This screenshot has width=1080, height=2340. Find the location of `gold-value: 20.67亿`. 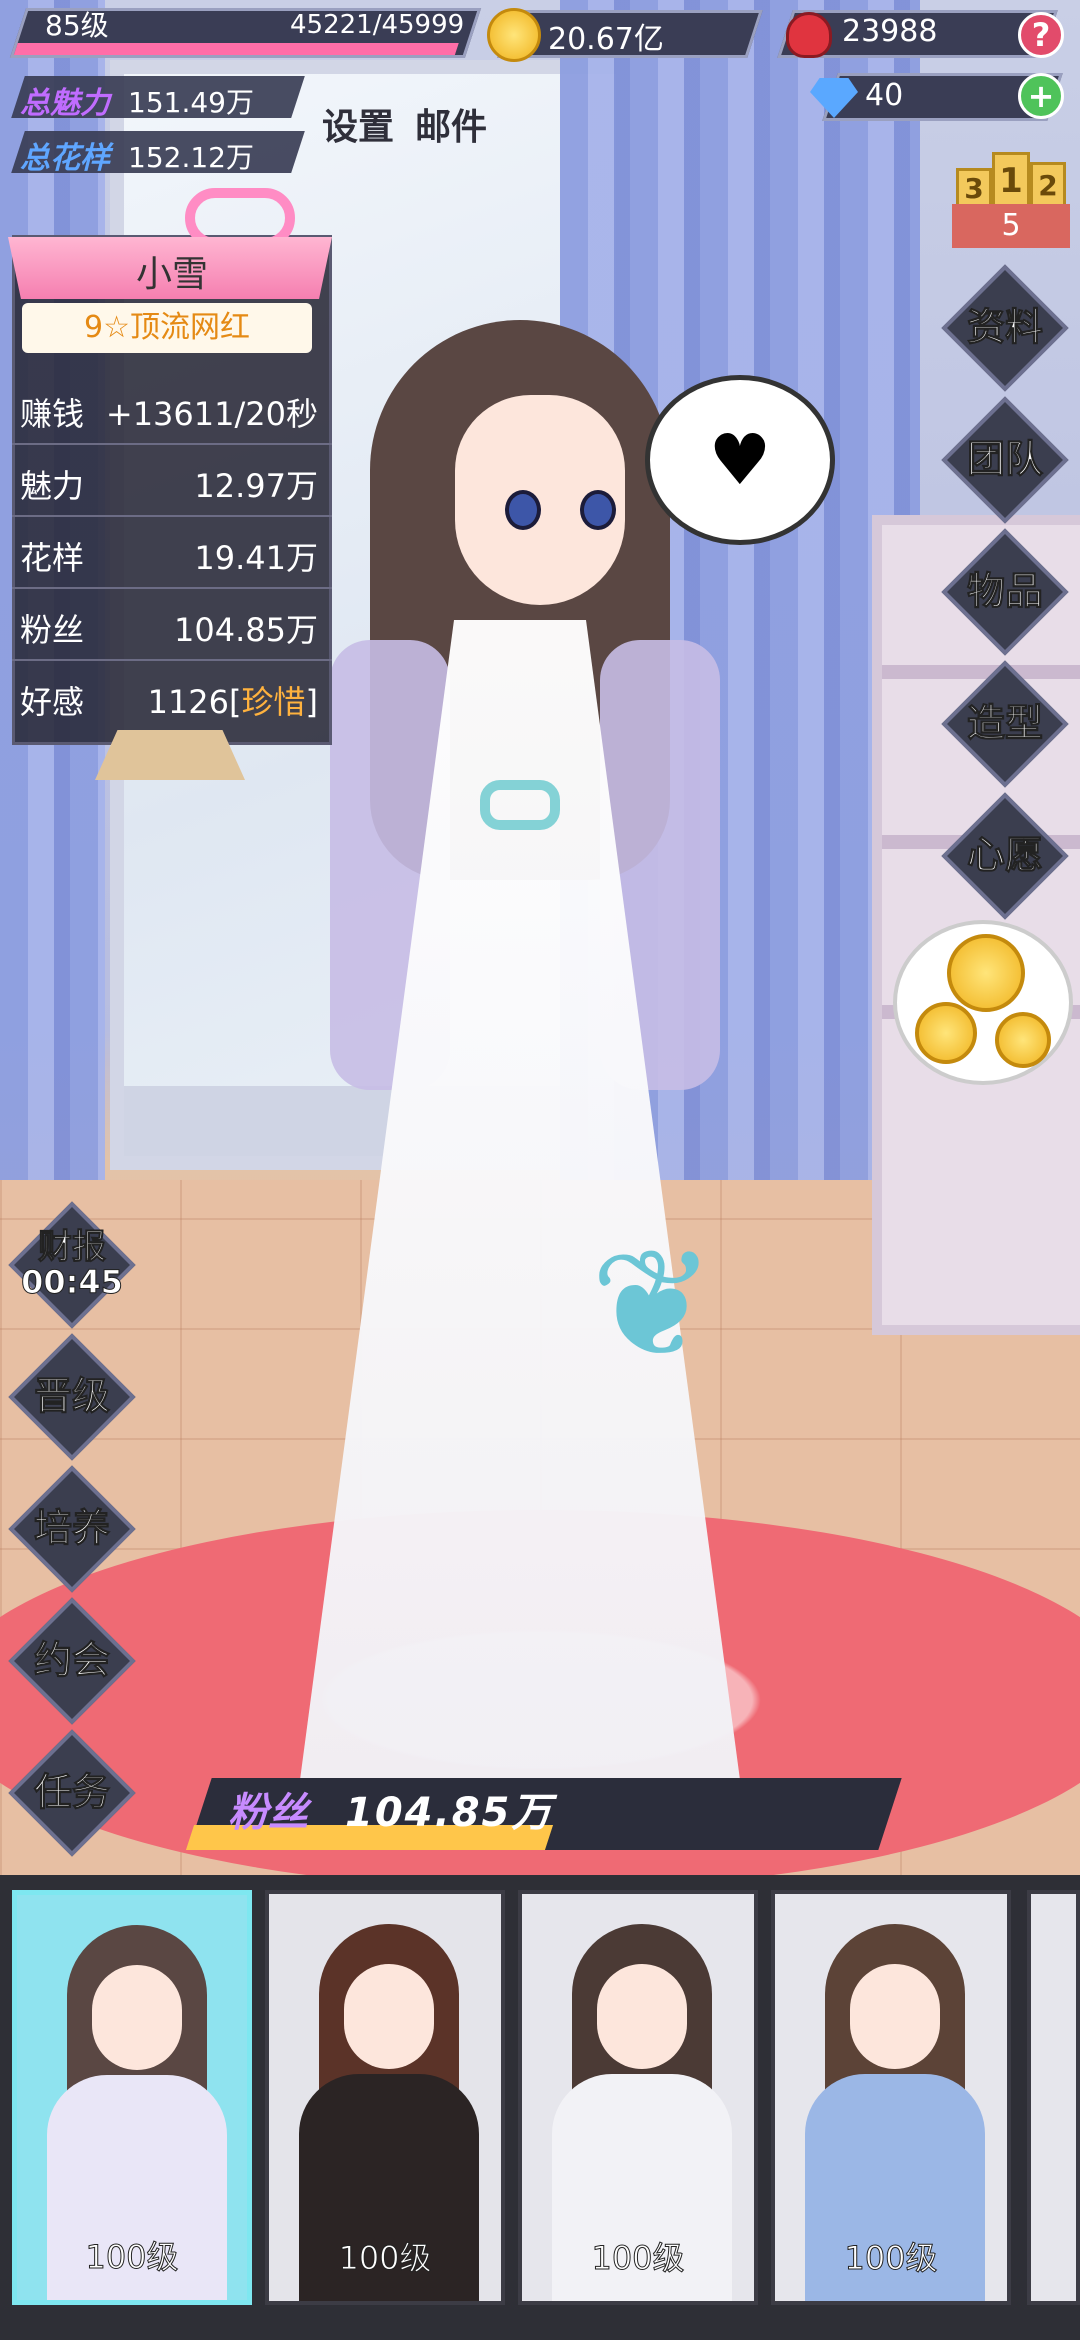

gold-value: 20.67亿 is located at coordinates (606, 39).